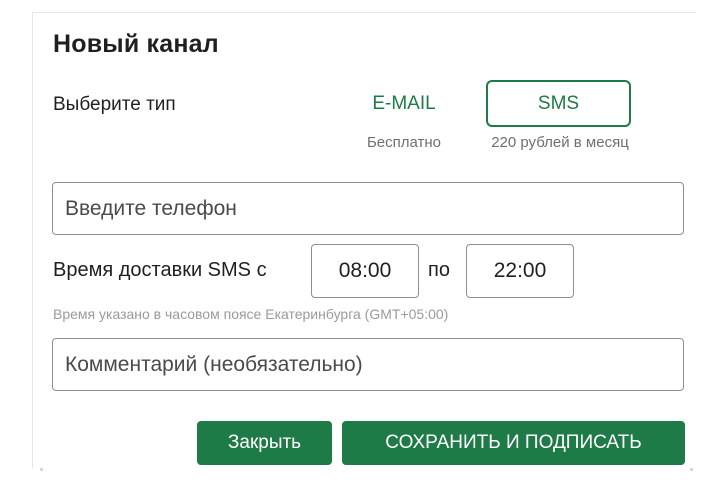 The height and width of the screenshot is (482, 716). I want to click on type-option-email-label: E-MAIL, so click(404, 103).